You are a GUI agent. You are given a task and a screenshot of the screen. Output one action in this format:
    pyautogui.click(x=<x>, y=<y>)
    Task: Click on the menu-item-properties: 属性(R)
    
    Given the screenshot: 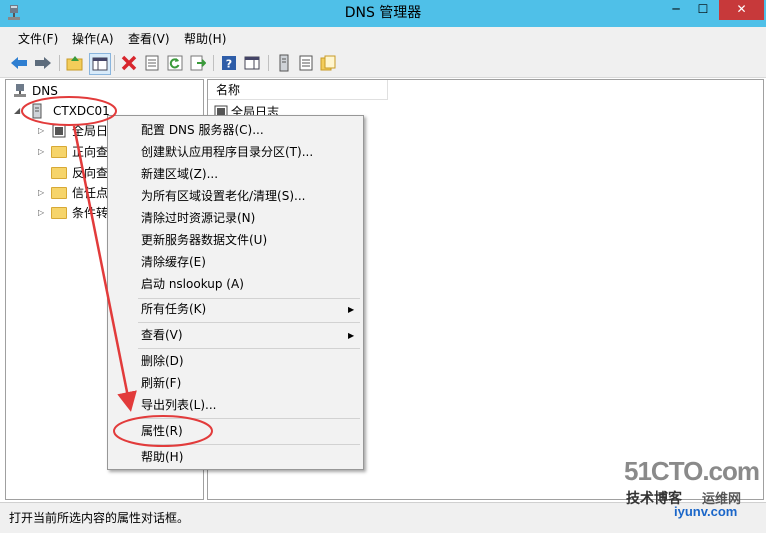 What is the action you would take?
    pyautogui.click(x=162, y=431)
    